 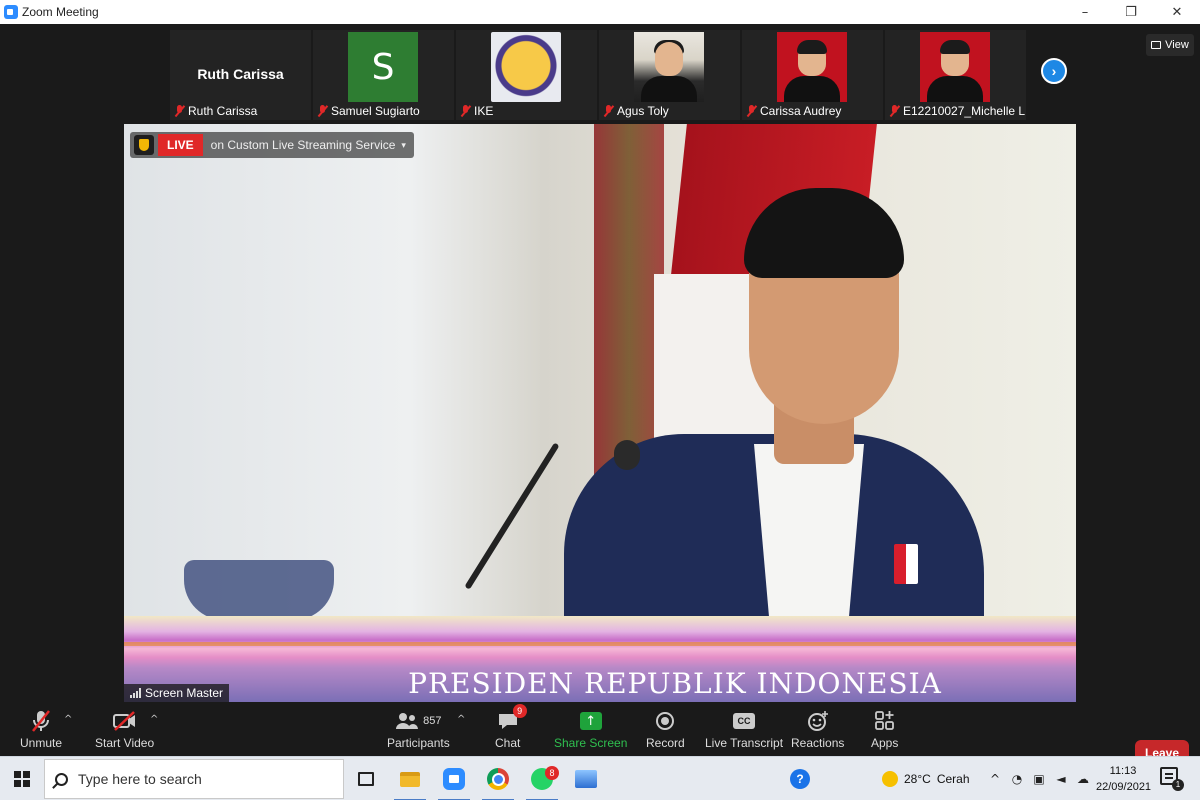 What do you see at coordinates (1085, 12) in the screenshot?
I see `minimize-button: –` at bounding box center [1085, 12].